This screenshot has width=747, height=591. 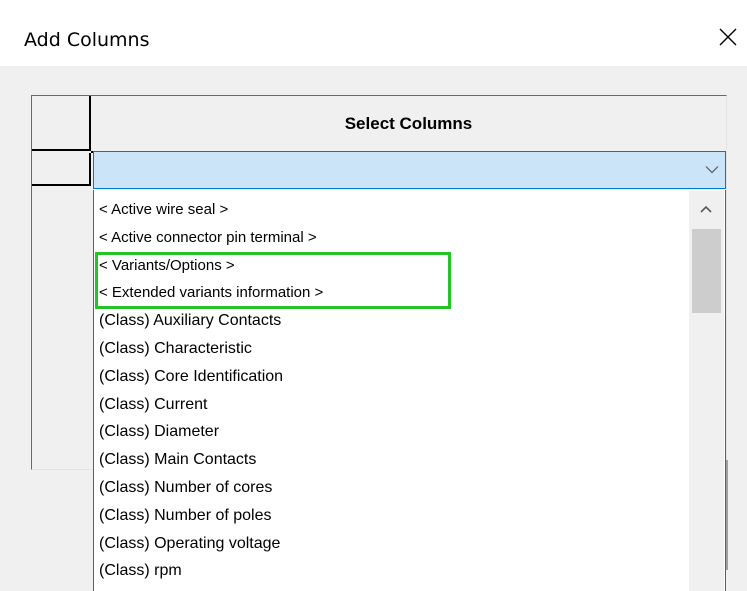 I want to click on list-item: (Class) Characteristic, so click(x=393, y=349).